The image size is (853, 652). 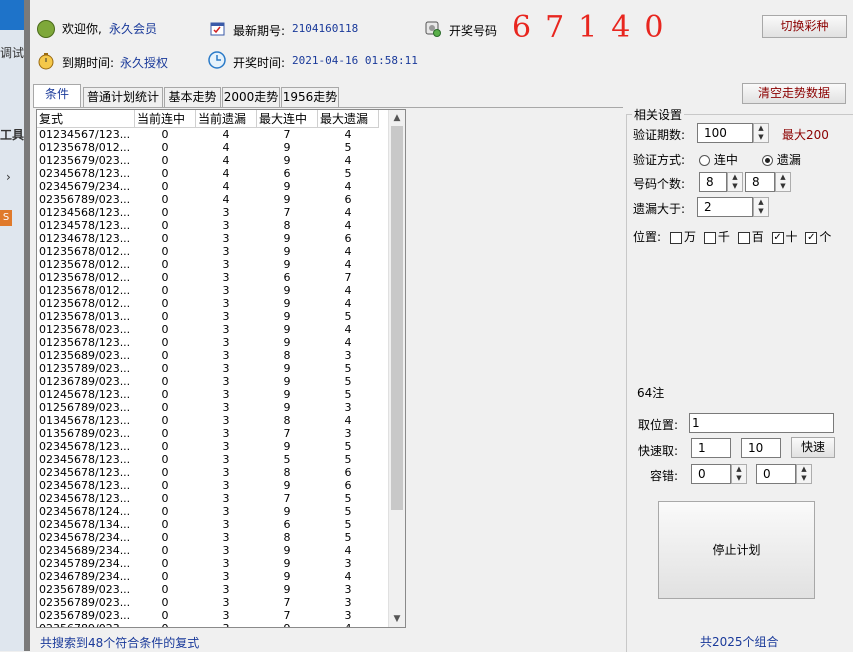 I want to click on value-cell: 6, so click(x=348, y=472).